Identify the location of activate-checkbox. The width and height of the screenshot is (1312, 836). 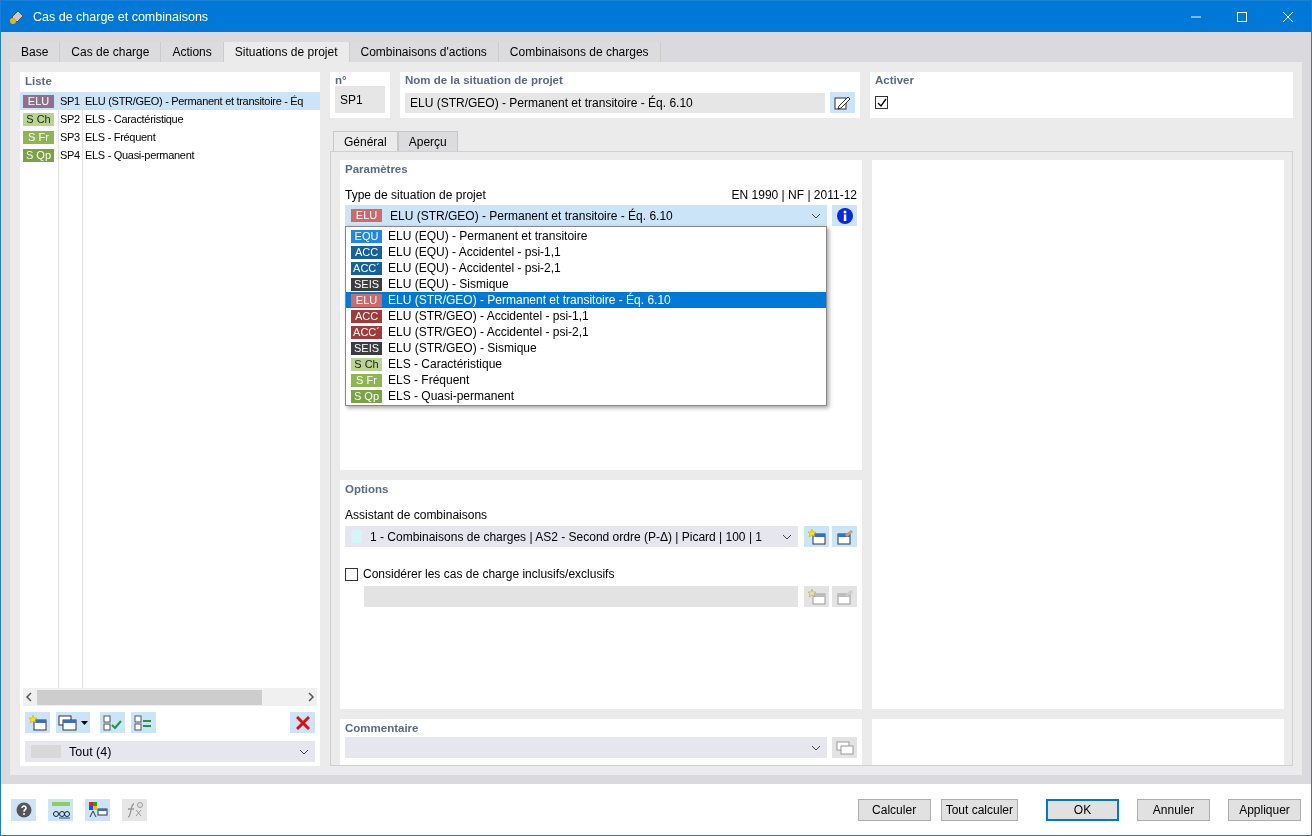
(881, 102).